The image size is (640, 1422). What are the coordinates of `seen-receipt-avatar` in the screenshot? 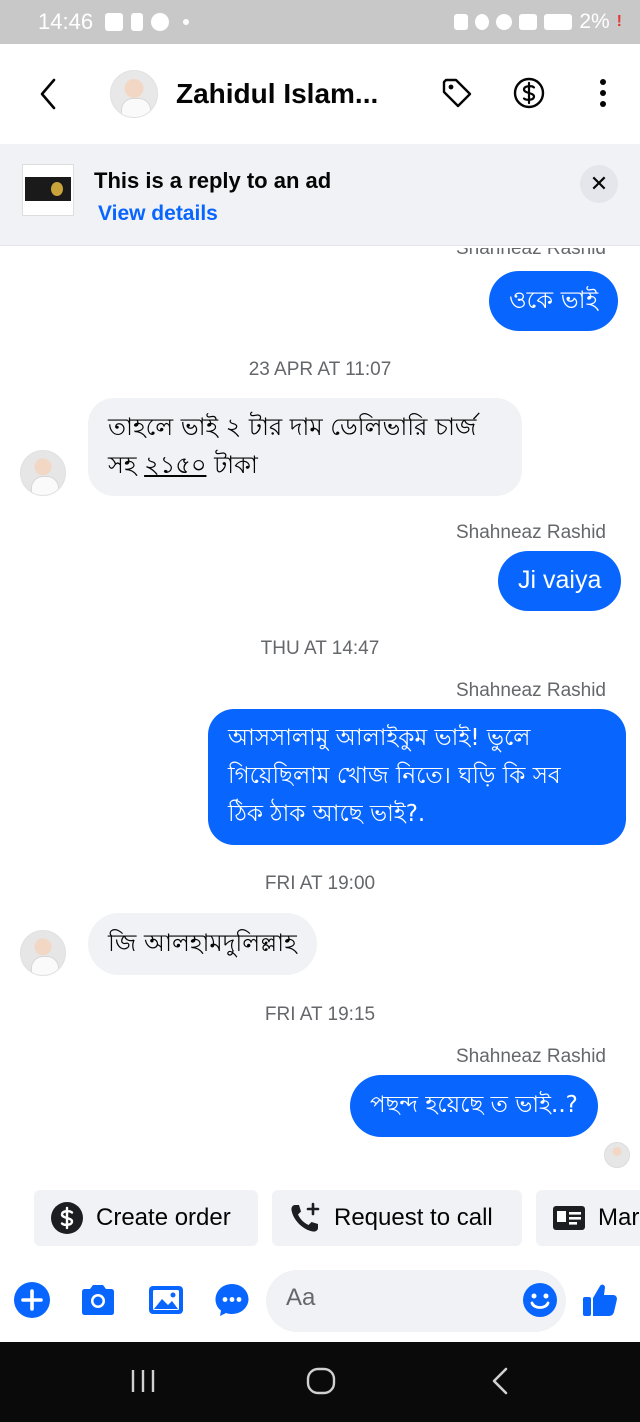 It's located at (617, 1155).